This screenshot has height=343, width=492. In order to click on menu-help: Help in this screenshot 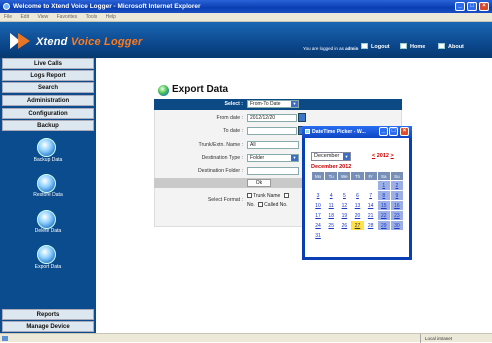, I will do `click(111, 17)`.